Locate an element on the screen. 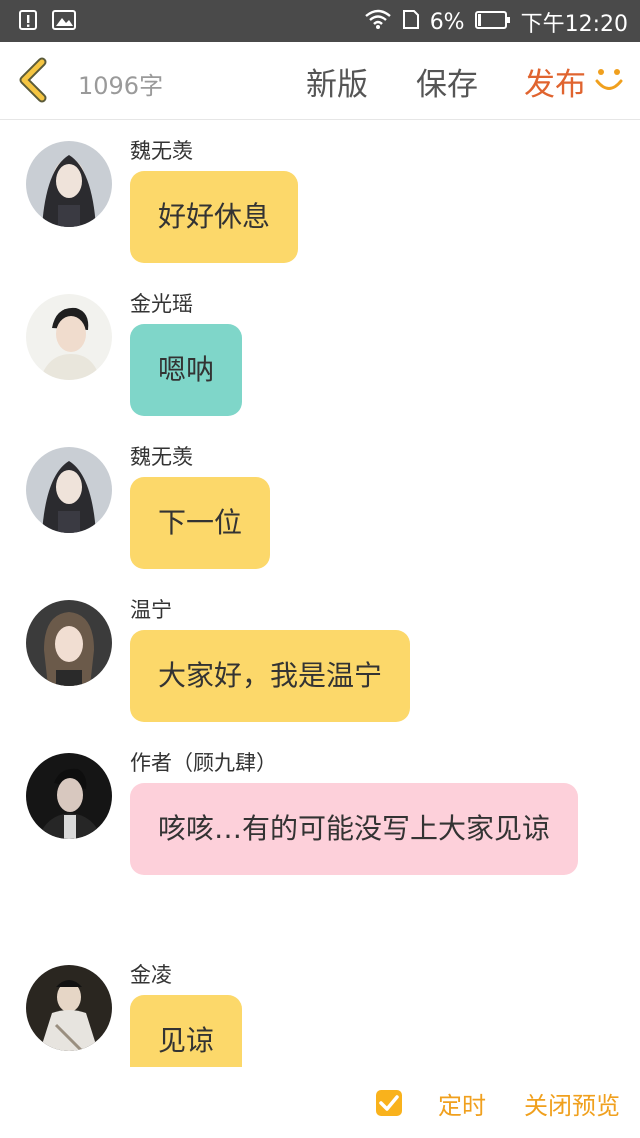  message-bubble: 好好休息 is located at coordinates (214, 217).